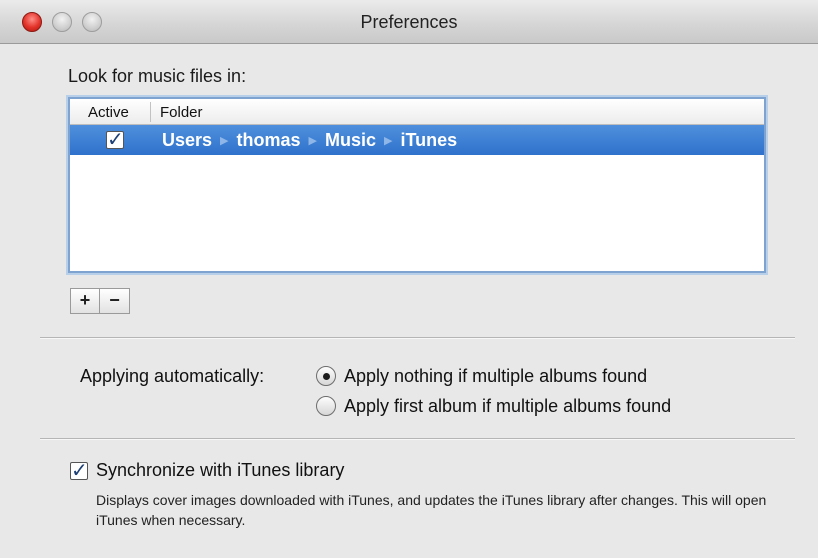 The height and width of the screenshot is (558, 818). Describe the element at coordinates (172, 376) in the screenshot. I see `applying-label: Applying automatically:` at that location.